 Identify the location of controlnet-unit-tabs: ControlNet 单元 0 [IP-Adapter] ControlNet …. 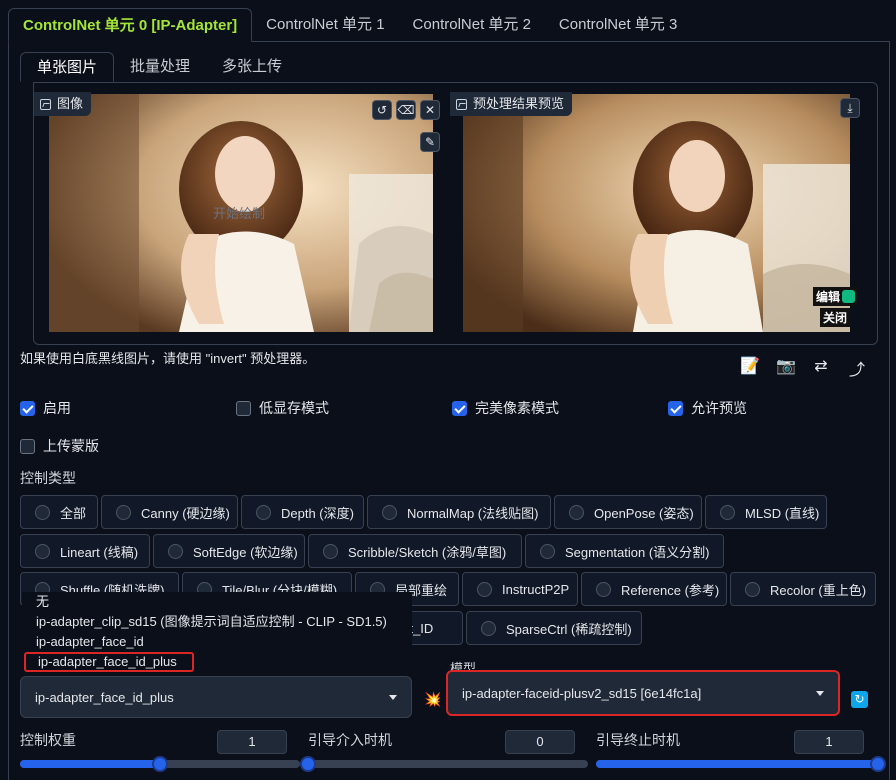
(448, 25).